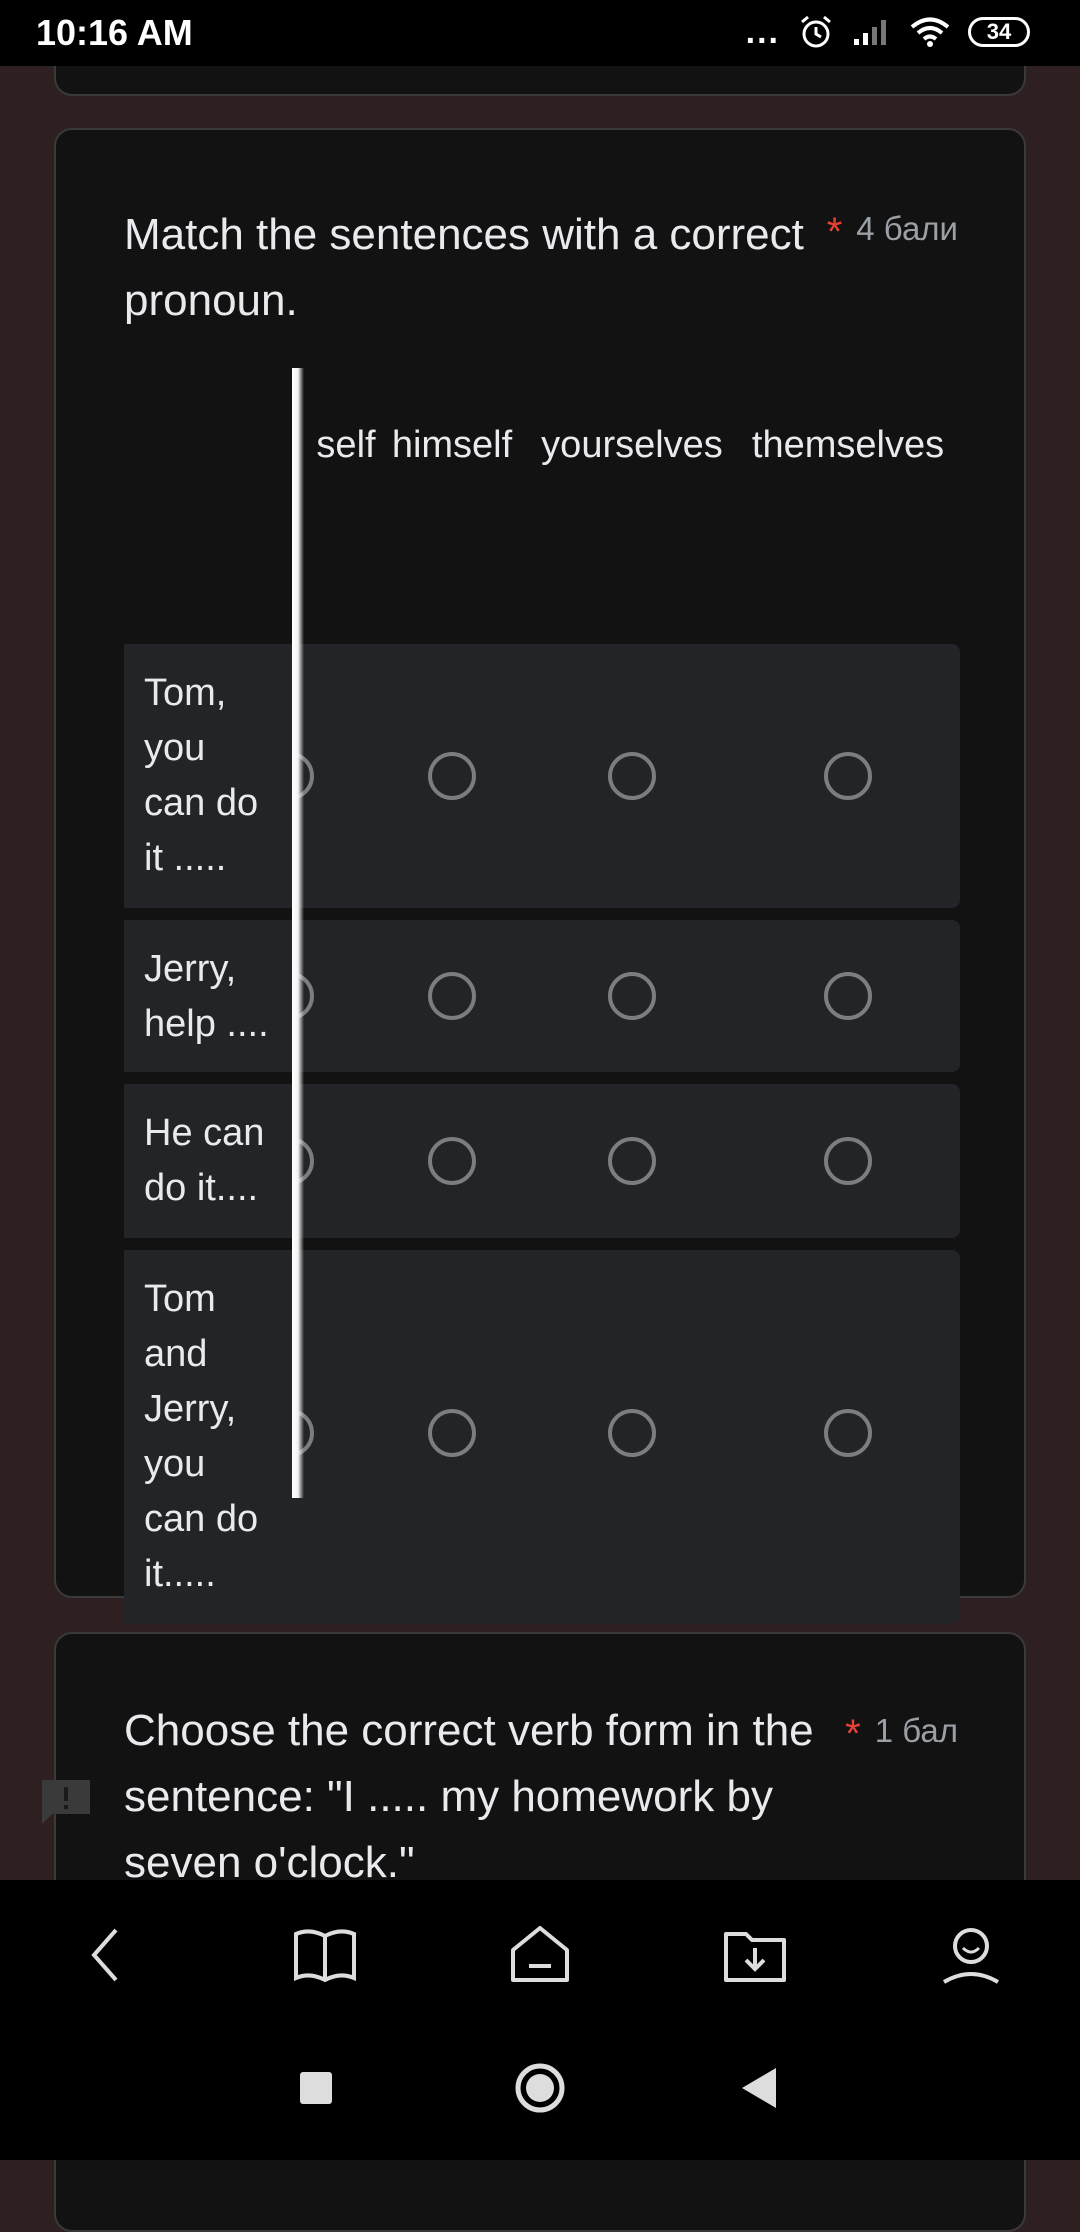 The height and width of the screenshot is (2232, 1080). I want to click on recents-icon, so click(316, 2088).